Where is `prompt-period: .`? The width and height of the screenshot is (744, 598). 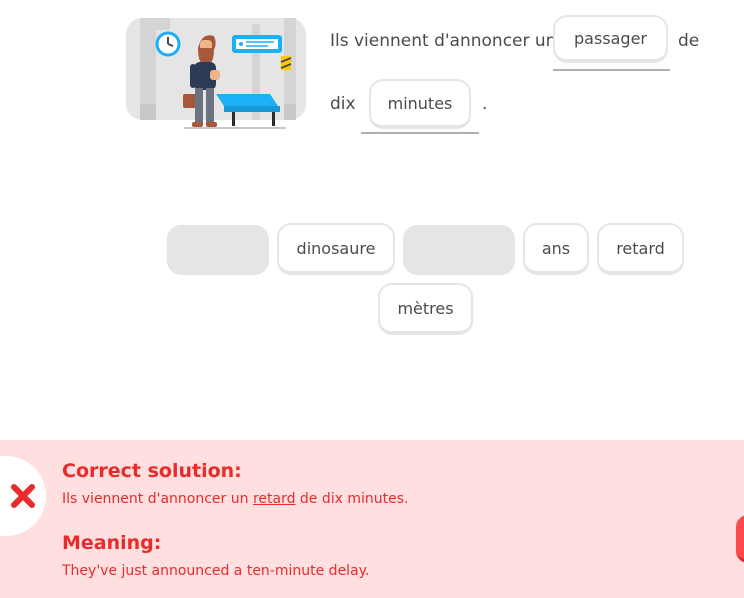
prompt-period: . is located at coordinates (485, 104).